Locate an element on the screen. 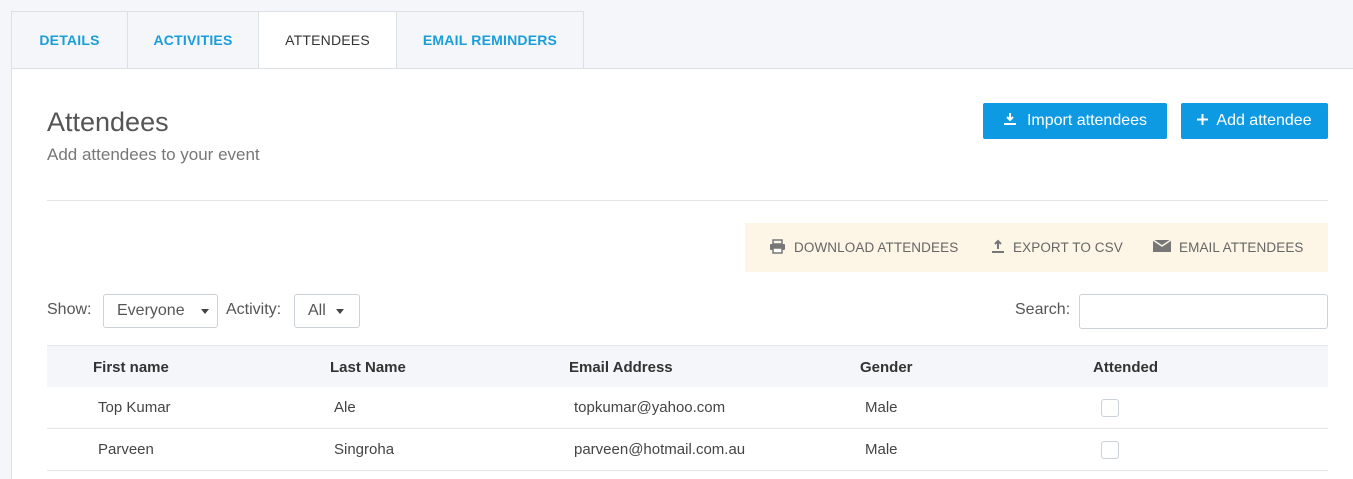  download-attendees-label: DOWNLOAD ATTENDEES is located at coordinates (876, 247).